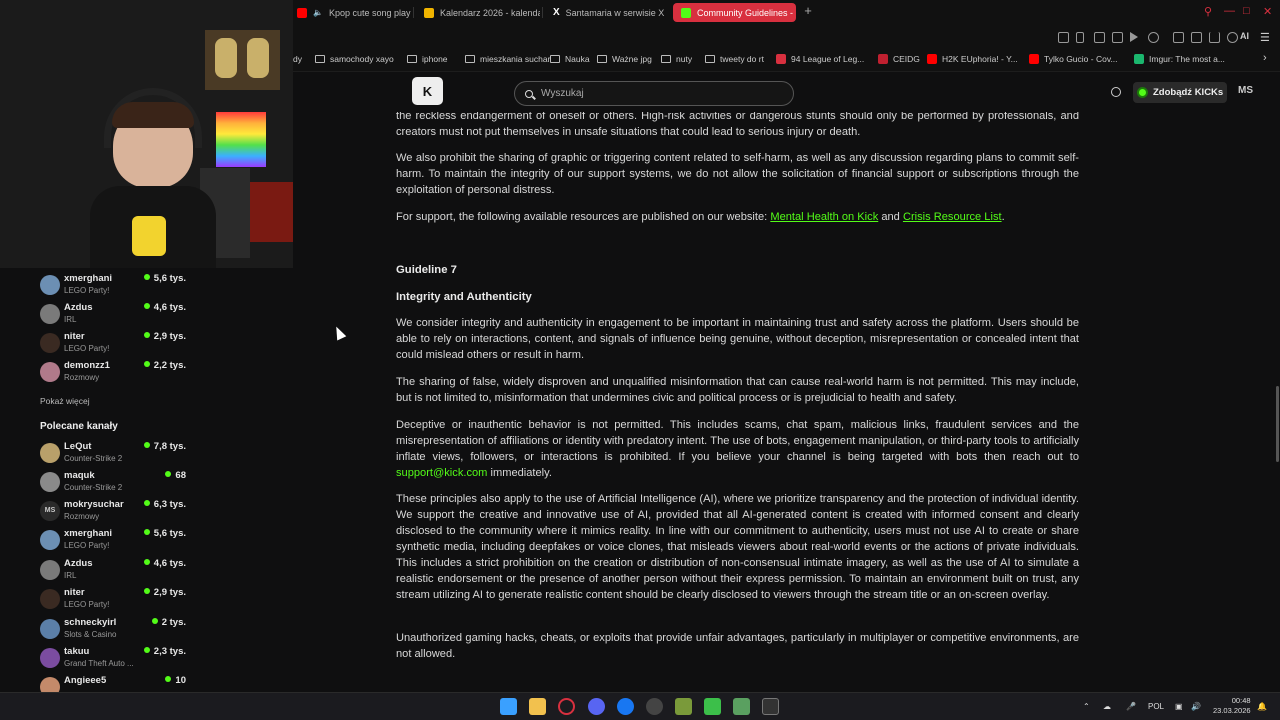  What do you see at coordinates (952, 217) in the screenshot?
I see `crisis-resource-link: Crisis Resource List` at bounding box center [952, 217].